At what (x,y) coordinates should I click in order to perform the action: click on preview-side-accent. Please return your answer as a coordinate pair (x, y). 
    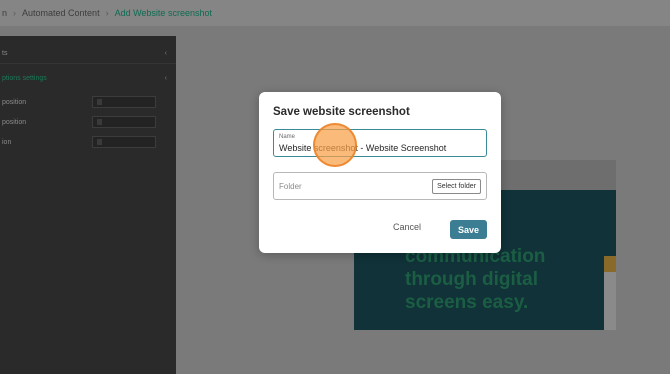
    Looking at the image, I should click on (610, 264).